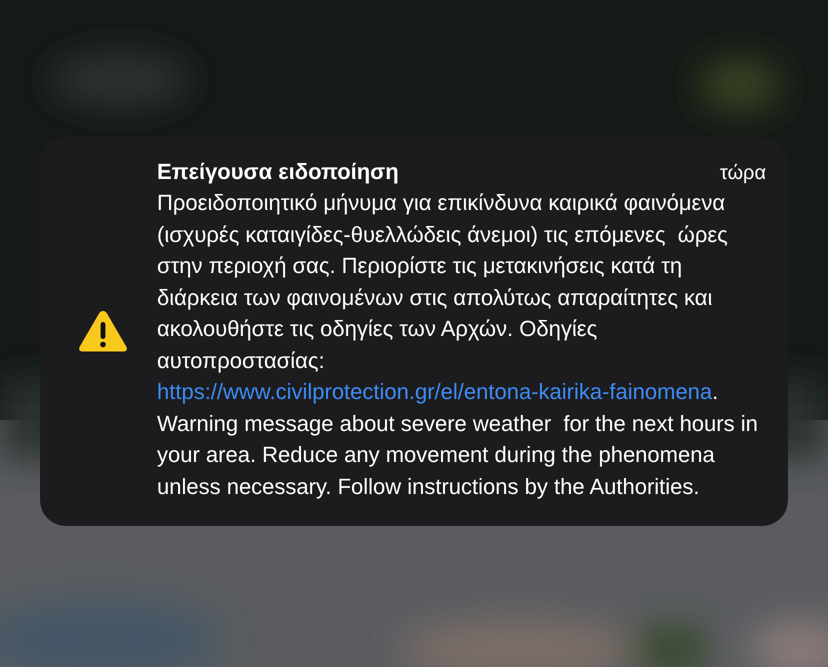 The image size is (828, 667). What do you see at coordinates (278, 172) in the screenshot?
I see `notification-title: Επείγουσα ειδοποίηση` at bounding box center [278, 172].